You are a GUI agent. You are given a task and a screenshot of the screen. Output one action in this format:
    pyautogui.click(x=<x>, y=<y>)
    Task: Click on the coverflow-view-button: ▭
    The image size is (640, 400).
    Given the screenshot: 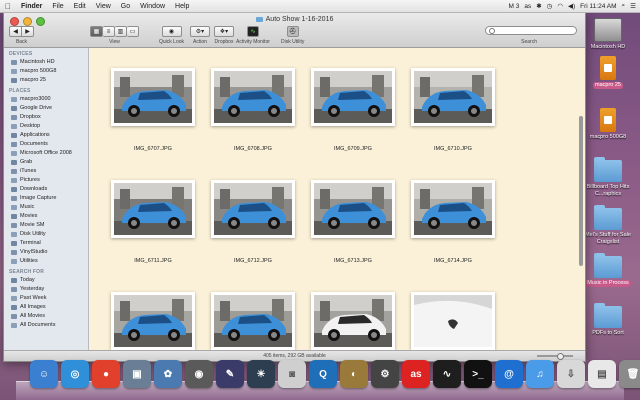 What is the action you would take?
    pyautogui.click(x=133, y=31)
    